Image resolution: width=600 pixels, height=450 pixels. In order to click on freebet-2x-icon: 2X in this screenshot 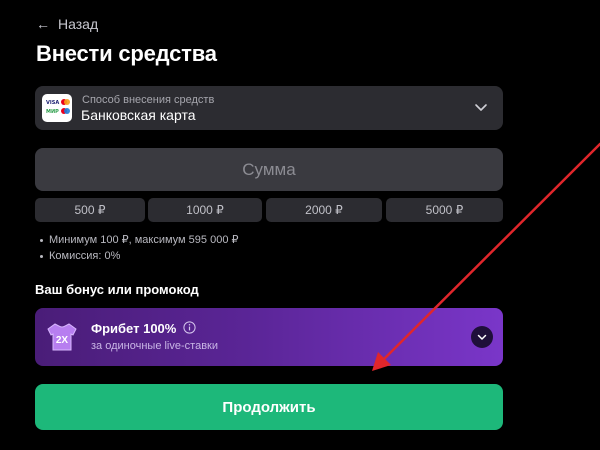, I will do `click(62, 337)`.